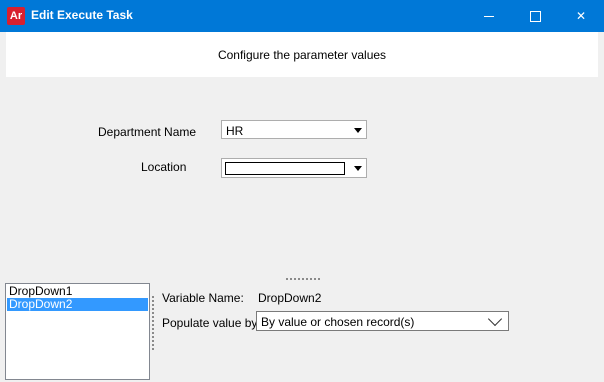 This screenshot has height=382, width=604. I want to click on horizontal-splitter, so click(303, 280).